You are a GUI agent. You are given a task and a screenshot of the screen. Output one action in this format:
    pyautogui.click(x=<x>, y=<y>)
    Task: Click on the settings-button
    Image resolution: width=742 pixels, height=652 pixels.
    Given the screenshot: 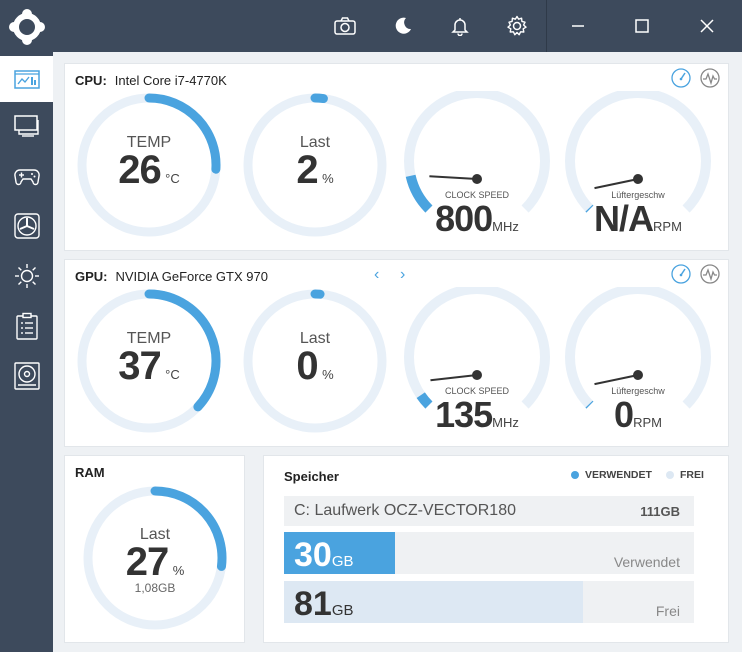 What is the action you would take?
    pyautogui.click(x=517, y=26)
    